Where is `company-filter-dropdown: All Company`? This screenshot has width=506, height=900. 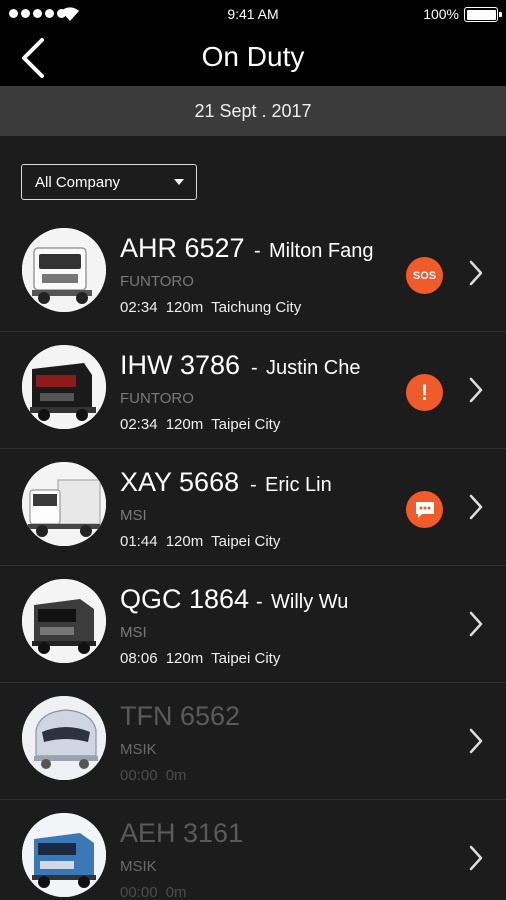
company-filter-dropdown: All Company is located at coordinates (109, 182).